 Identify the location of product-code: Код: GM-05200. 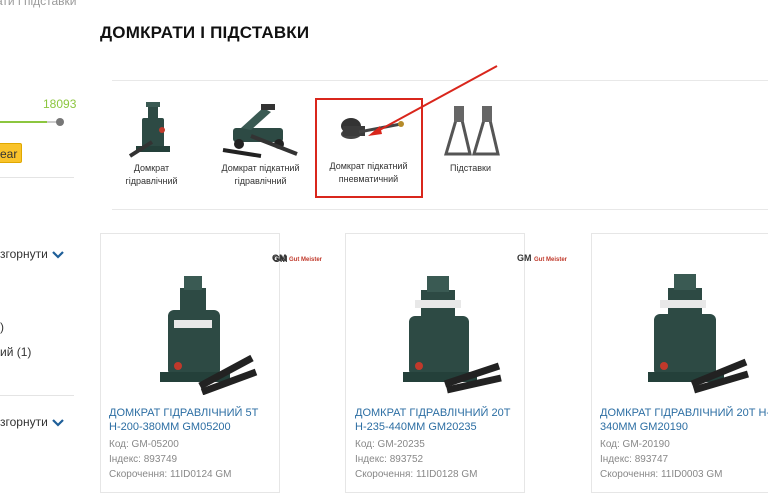
(144, 444).